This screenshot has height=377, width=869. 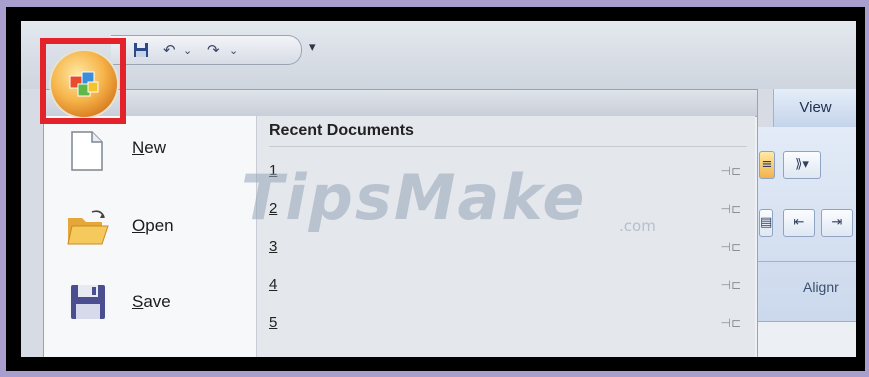 What do you see at coordinates (814, 108) in the screenshot?
I see `tab-view: View` at bounding box center [814, 108].